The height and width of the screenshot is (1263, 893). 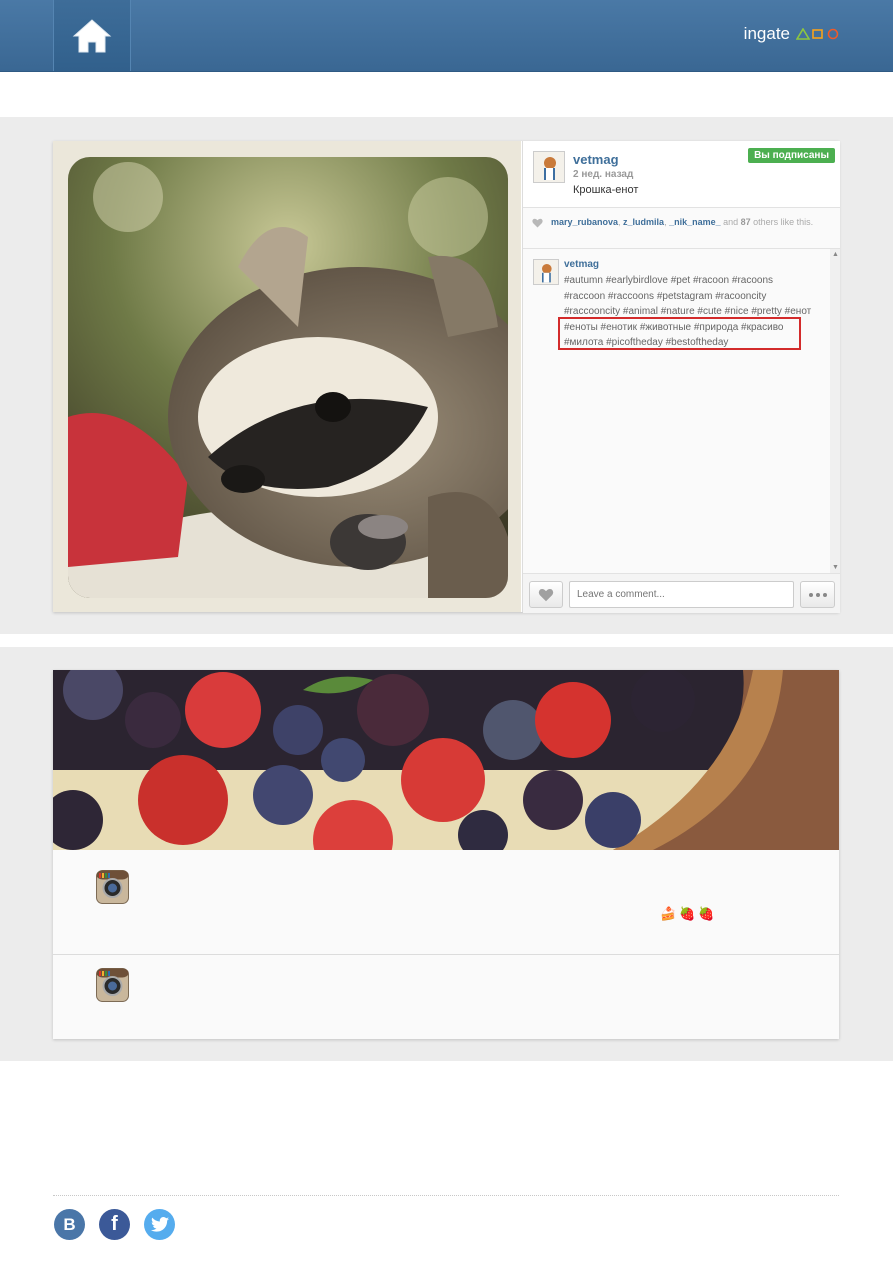 I want to click on brand-text: ingate, so click(x=766, y=33).